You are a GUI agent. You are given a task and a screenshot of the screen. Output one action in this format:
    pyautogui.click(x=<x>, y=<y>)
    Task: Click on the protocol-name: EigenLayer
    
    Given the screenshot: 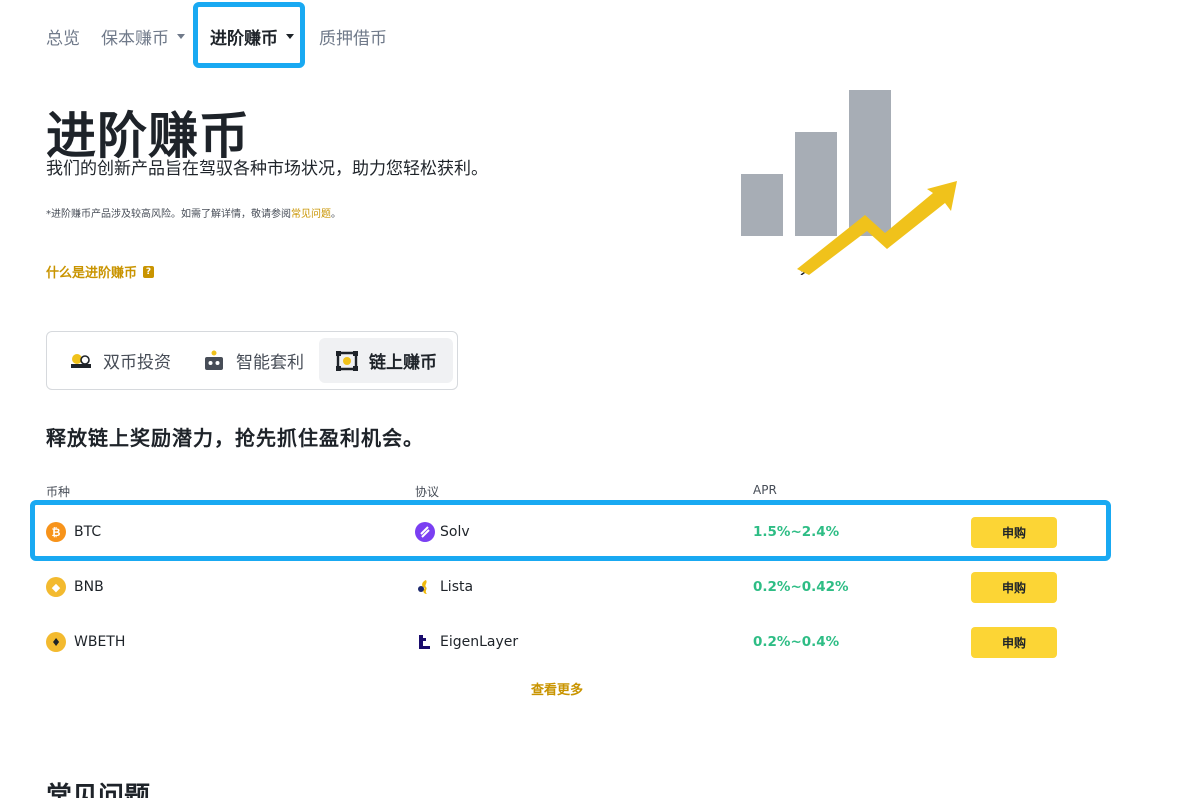 What is the action you would take?
    pyautogui.click(x=479, y=642)
    